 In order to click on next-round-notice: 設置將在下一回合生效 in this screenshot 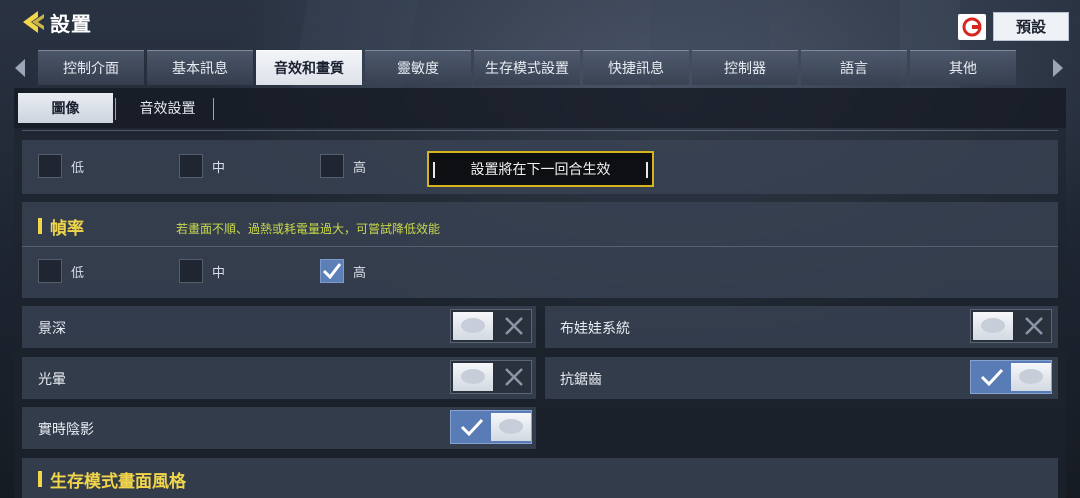, I will do `click(540, 169)`.